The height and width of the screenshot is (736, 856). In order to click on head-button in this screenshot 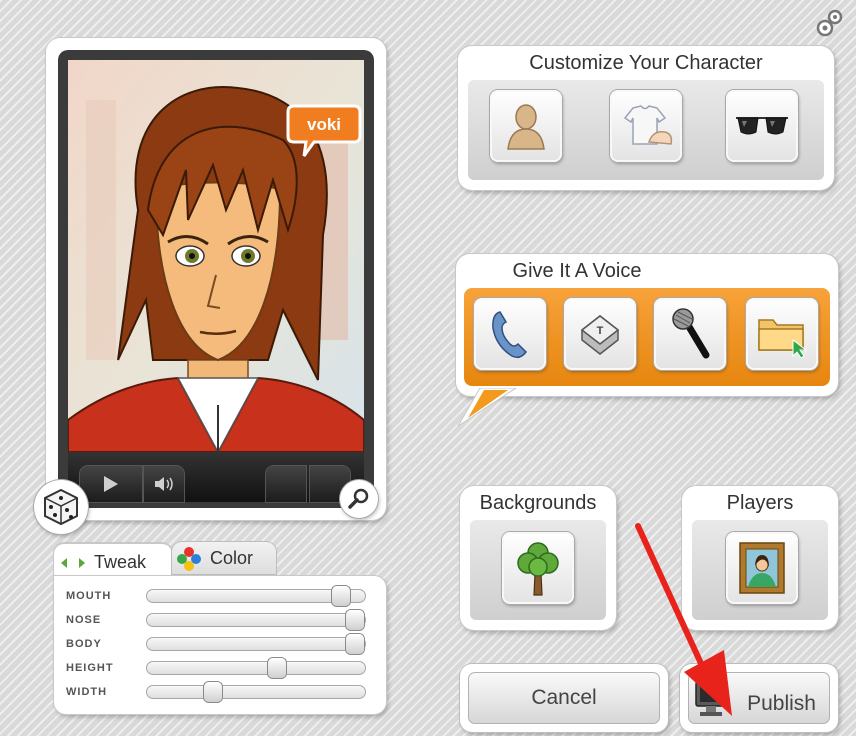, I will do `click(526, 126)`.